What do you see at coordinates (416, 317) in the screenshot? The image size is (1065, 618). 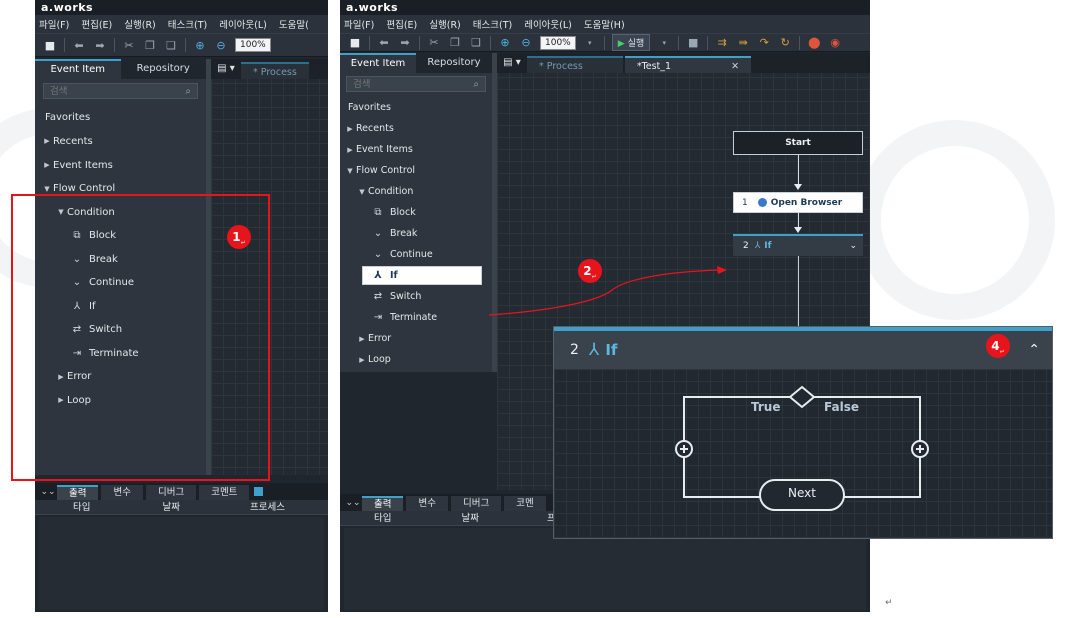 I see `sidebar-item-terminate: ⇥ Terminate` at bounding box center [416, 317].